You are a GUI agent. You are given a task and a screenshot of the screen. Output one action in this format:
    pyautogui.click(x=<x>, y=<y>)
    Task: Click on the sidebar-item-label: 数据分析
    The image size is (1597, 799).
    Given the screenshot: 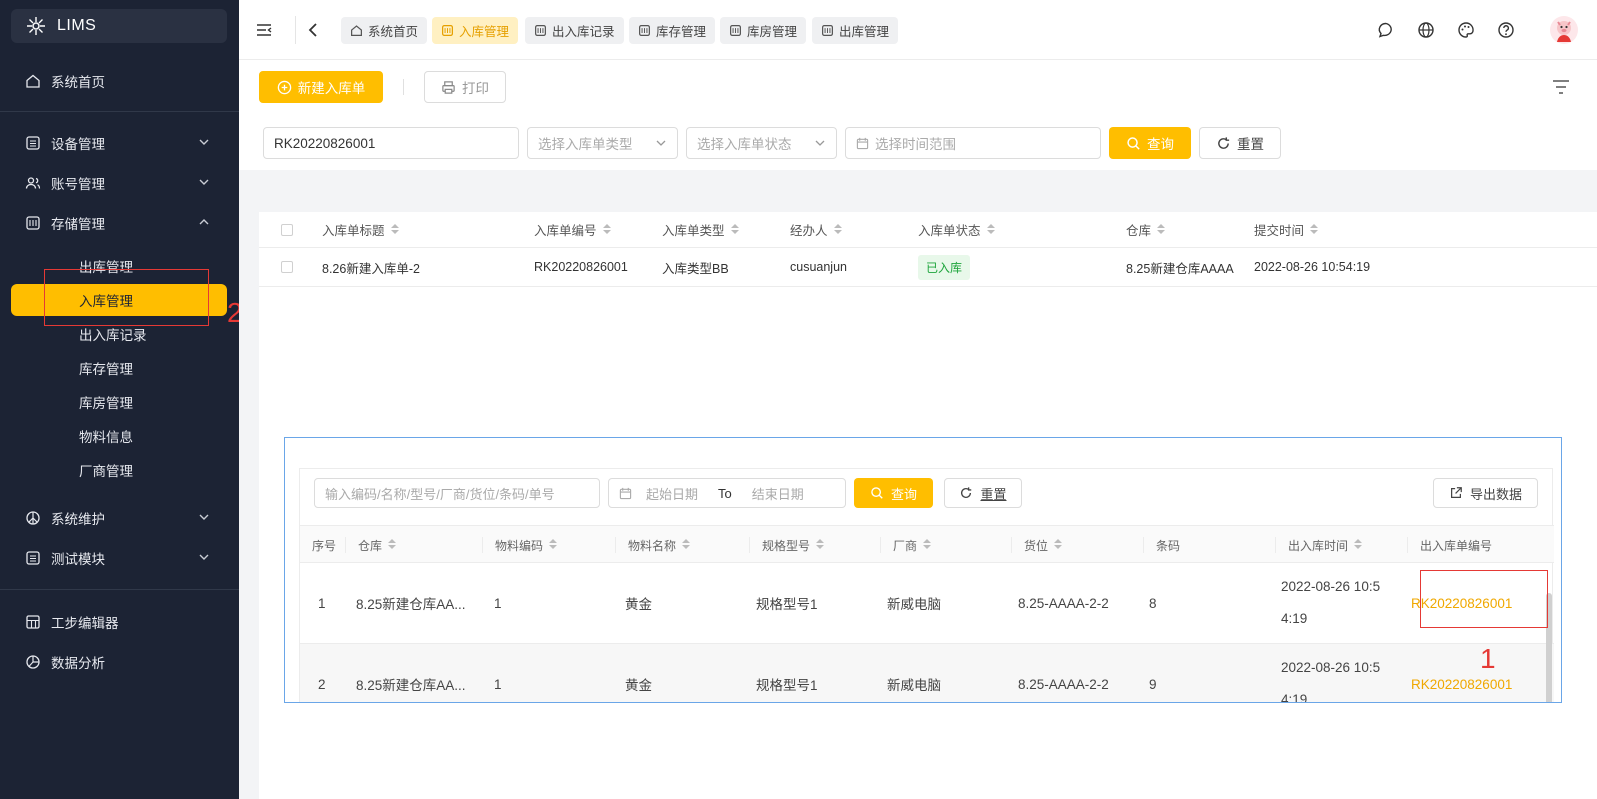 What is the action you would take?
    pyautogui.click(x=78, y=663)
    